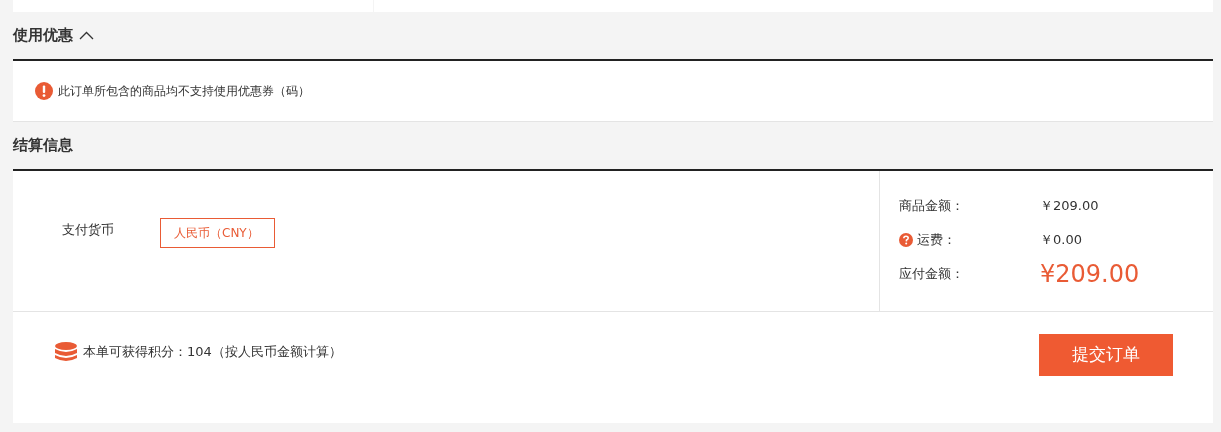 The width and height of the screenshot is (1221, 432). Describe the element at coordinates (86, 35) in the screenshot. I see `chevron-icon` at that location.